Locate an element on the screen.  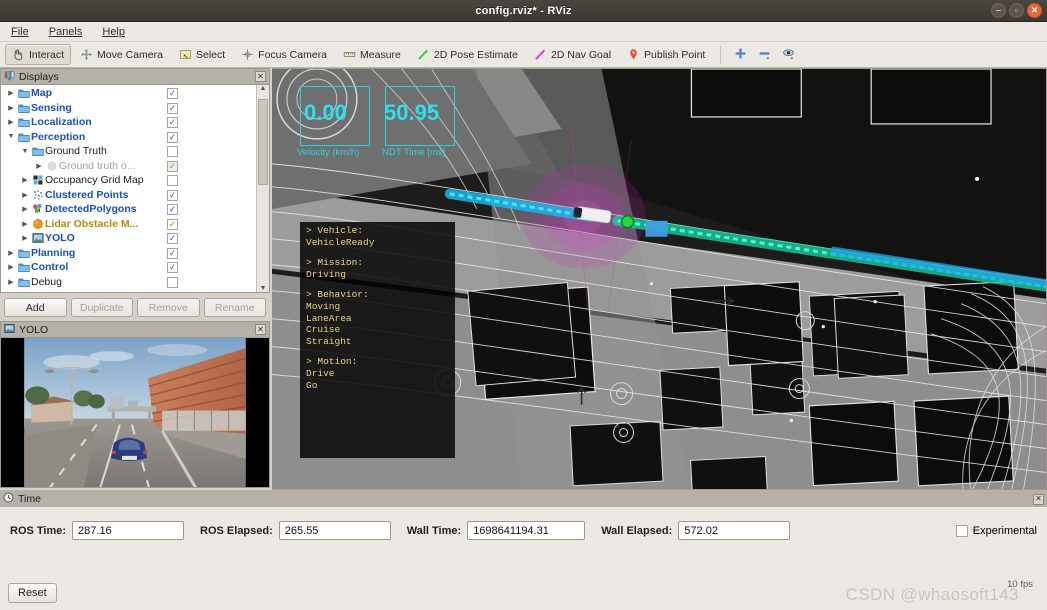
scroll-up-icon: ▲ is located at coordinates (263, 88).